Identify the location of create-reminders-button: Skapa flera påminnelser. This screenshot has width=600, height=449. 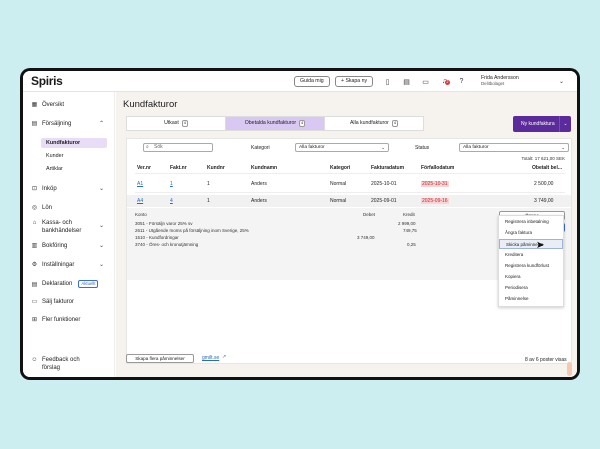
(160, 358).